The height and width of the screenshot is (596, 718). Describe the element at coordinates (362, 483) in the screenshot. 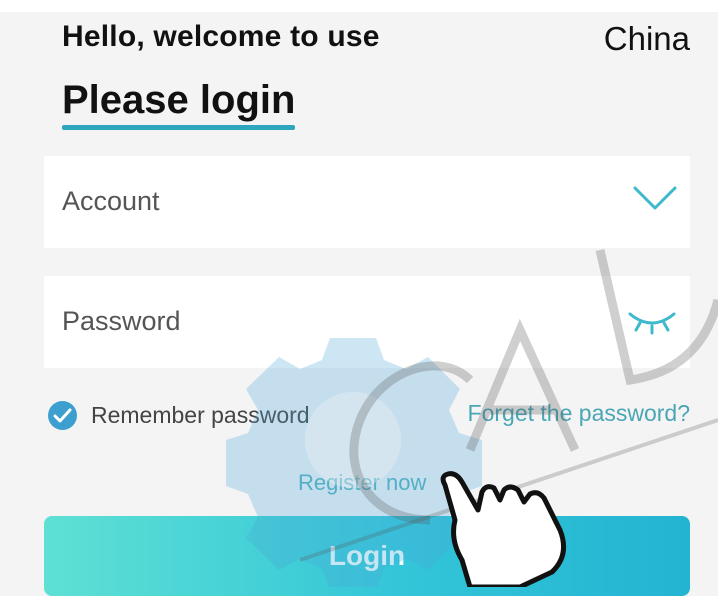

I see `register-link: Register now` at that location.